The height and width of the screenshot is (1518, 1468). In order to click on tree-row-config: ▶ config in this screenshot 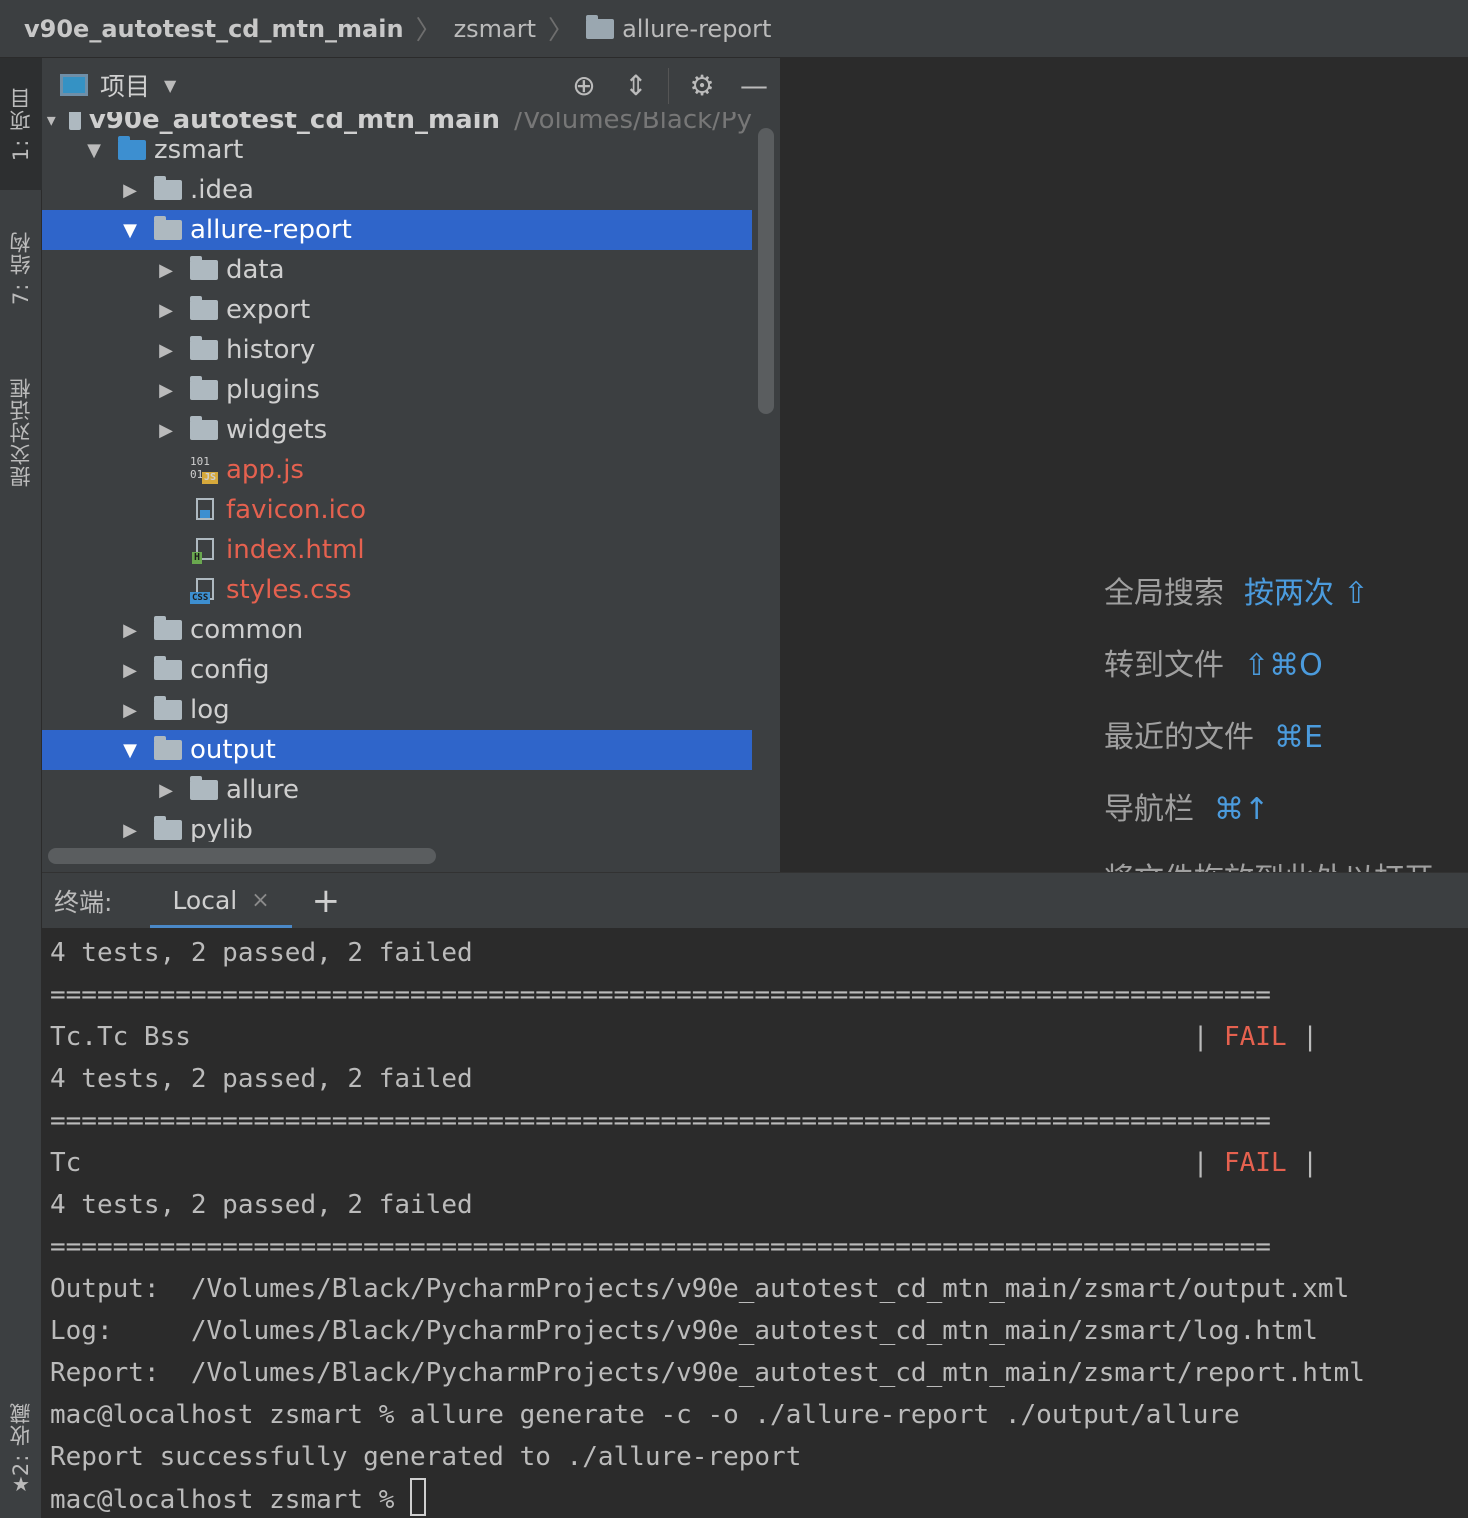, I will do `click(397, 670)`.